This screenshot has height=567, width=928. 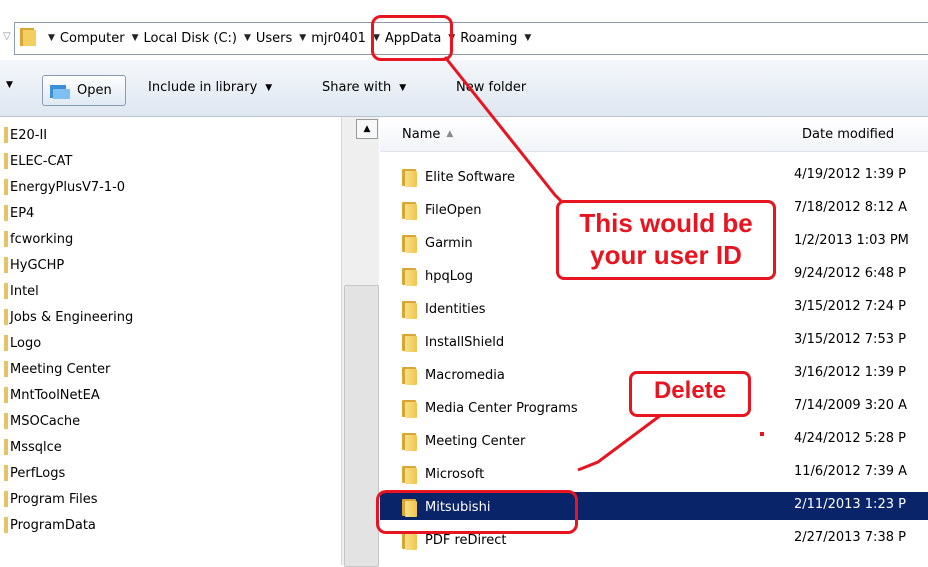 I want to click on open-label: Open, so click(x=94, y=90).